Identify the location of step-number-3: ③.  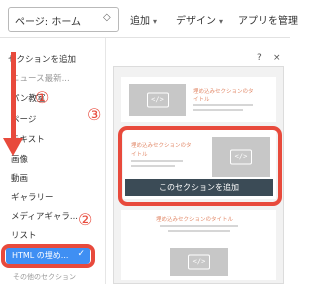
(94, 114).